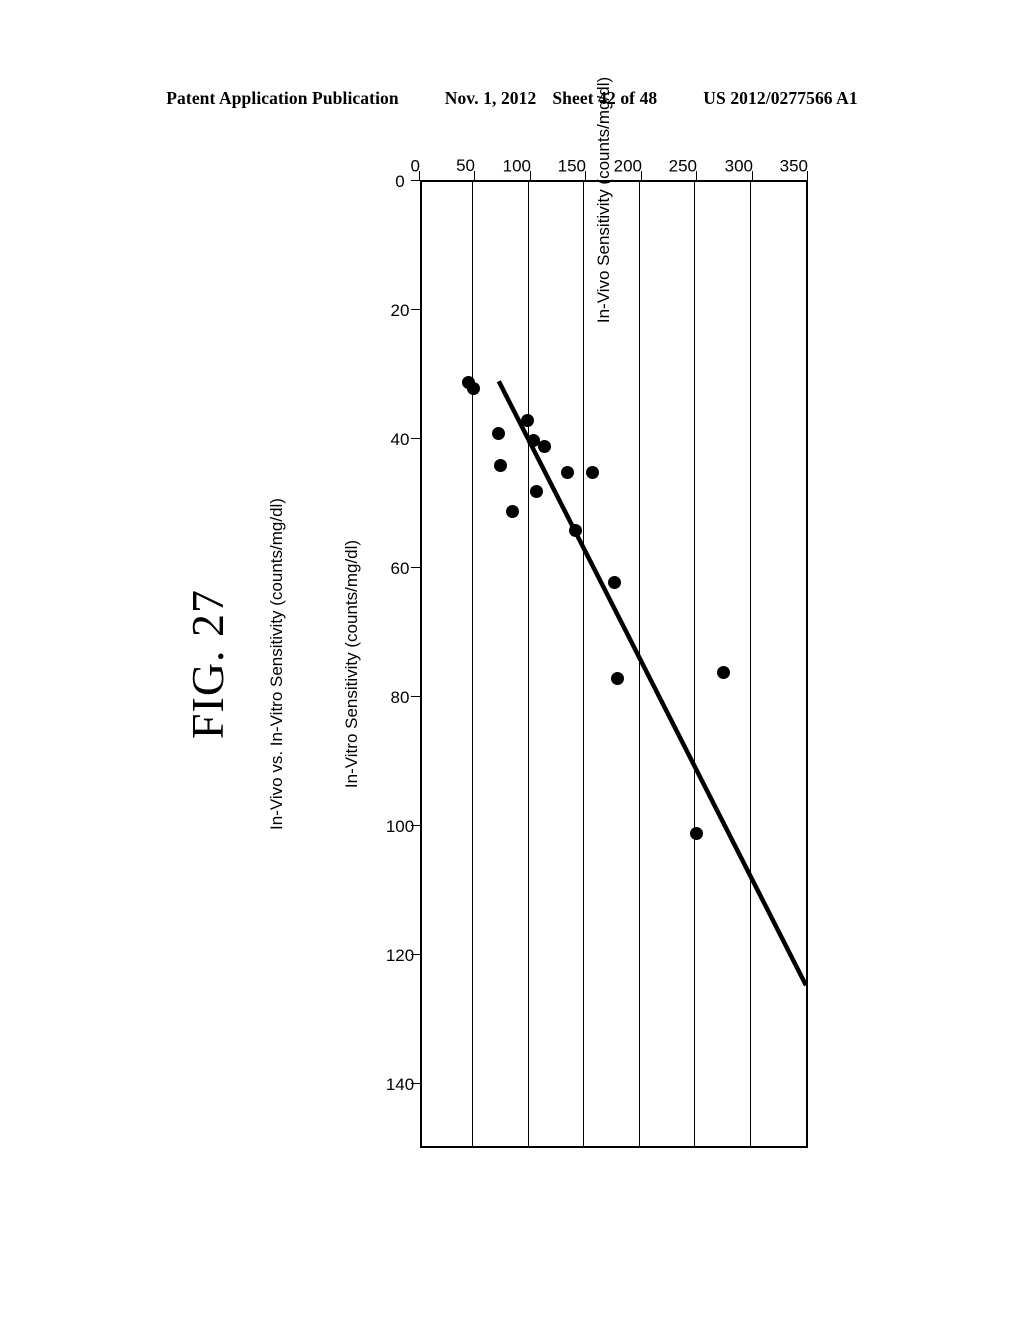 The image size is (1024, 1320). What do you see at coordinates (415, 165) in the screenshot?
I see `y-tick-label-0: 0` at bounding box center [415, 165].